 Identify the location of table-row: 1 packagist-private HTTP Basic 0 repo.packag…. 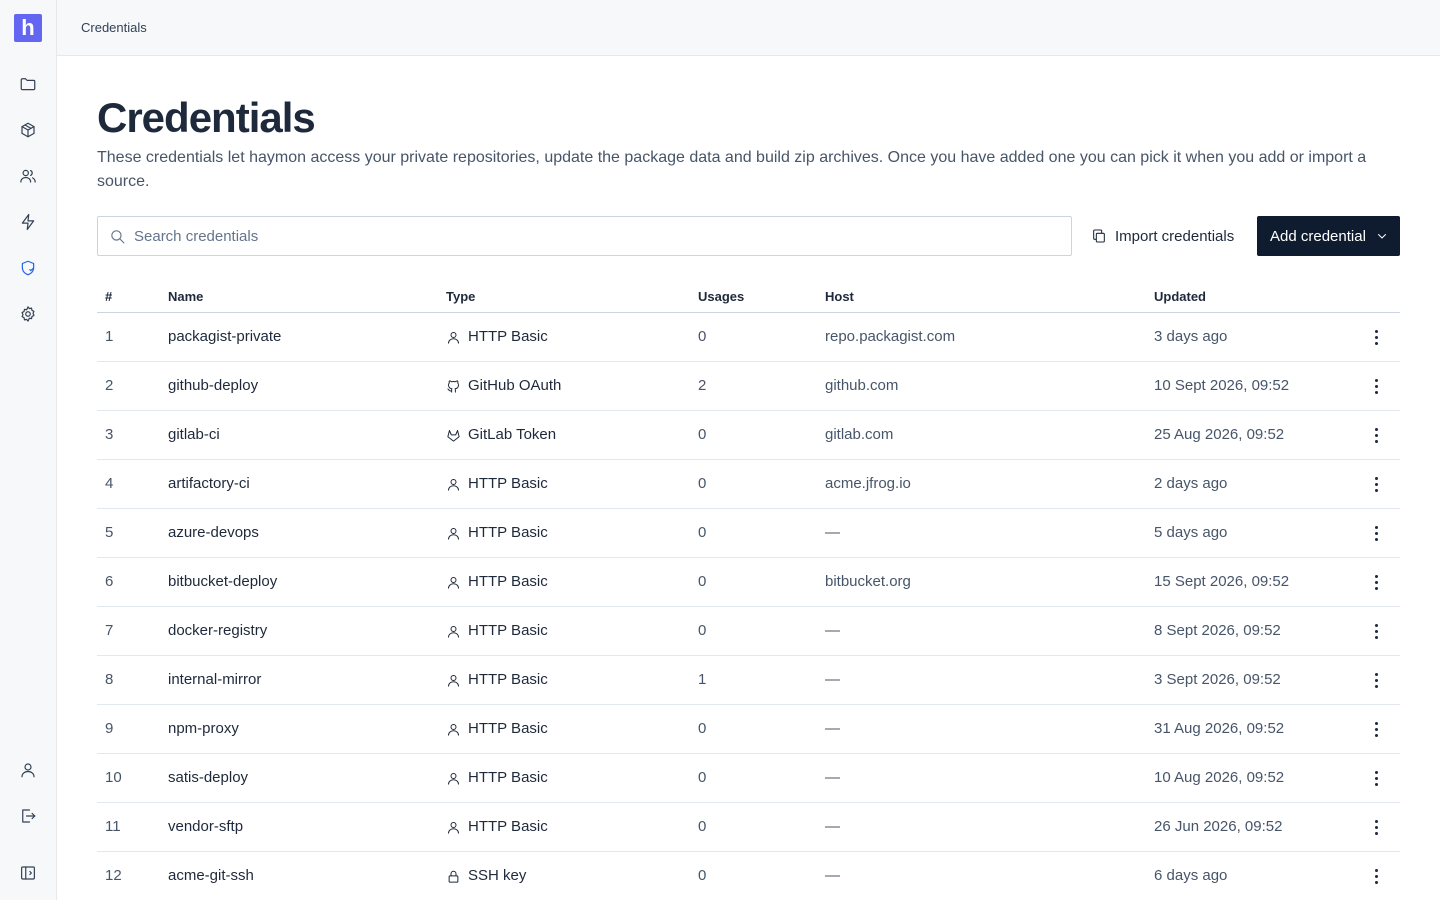
(748, 337).